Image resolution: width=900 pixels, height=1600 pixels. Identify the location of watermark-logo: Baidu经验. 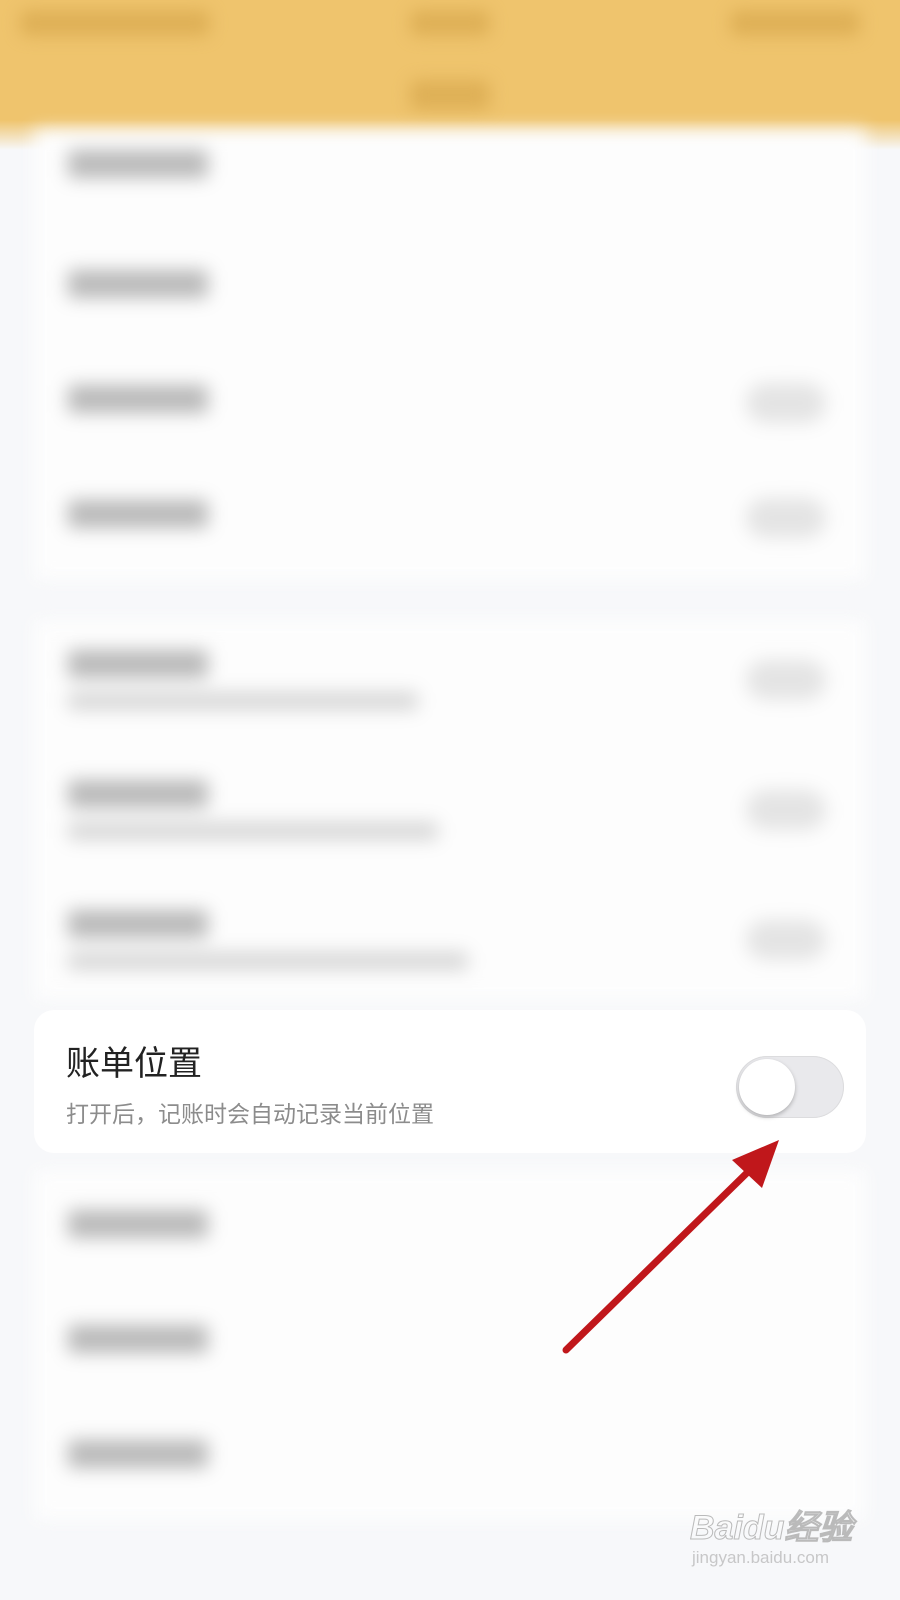
(771, 1528).